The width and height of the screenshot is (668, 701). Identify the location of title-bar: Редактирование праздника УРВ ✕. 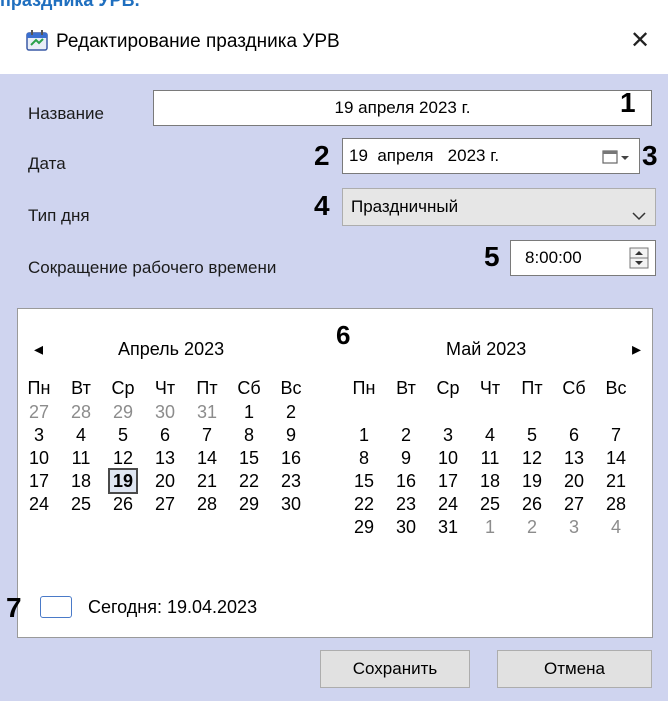
(334, 43).